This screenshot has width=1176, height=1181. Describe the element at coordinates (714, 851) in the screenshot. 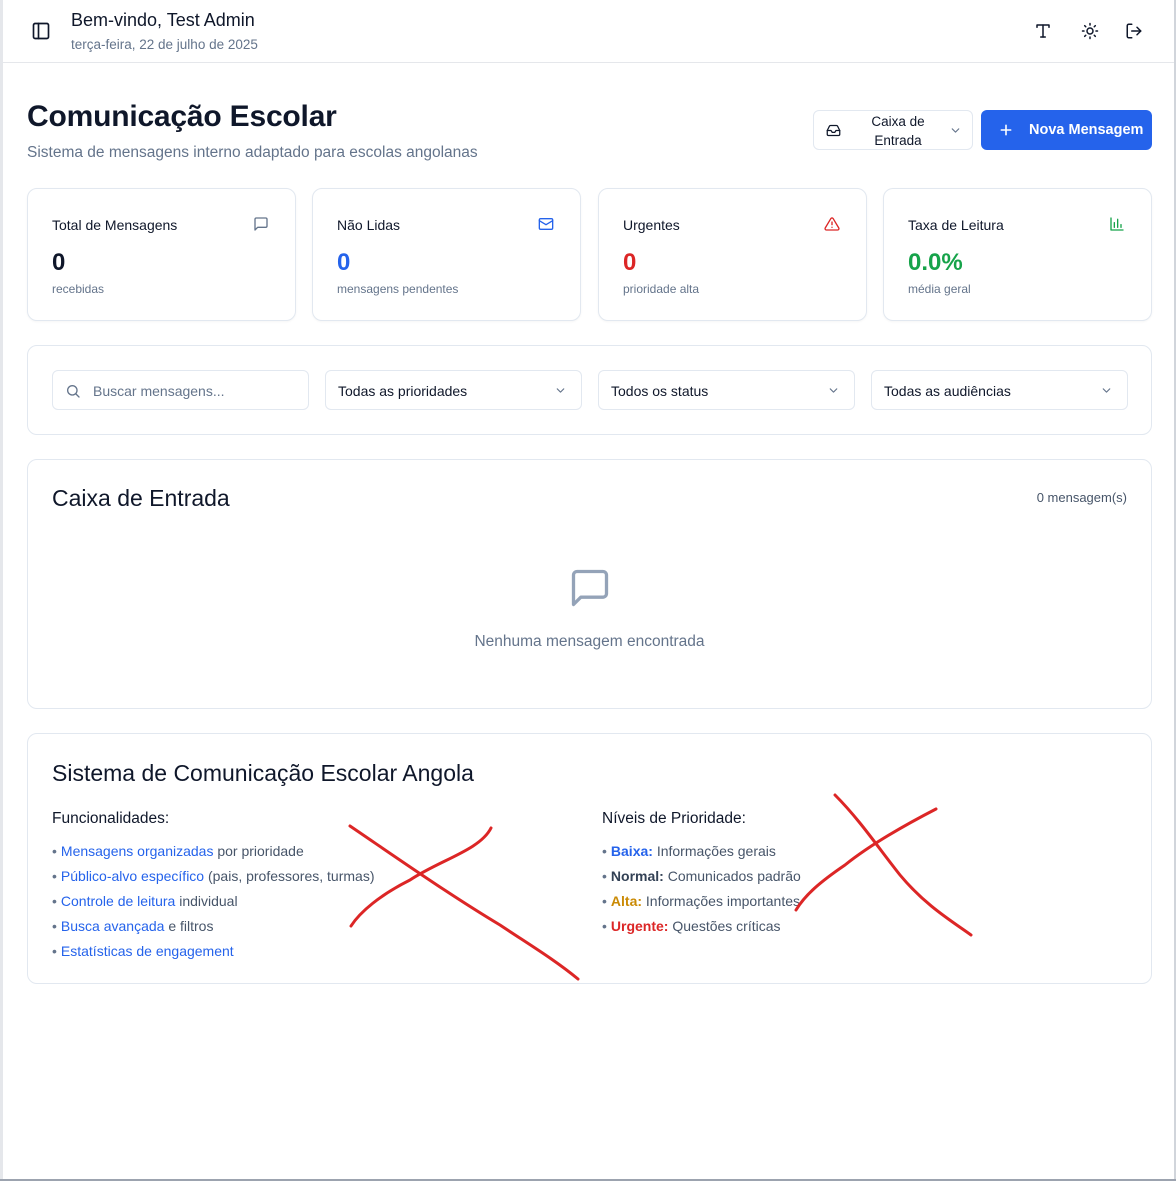

I see `priority-desc: Informações gerais` at that location.